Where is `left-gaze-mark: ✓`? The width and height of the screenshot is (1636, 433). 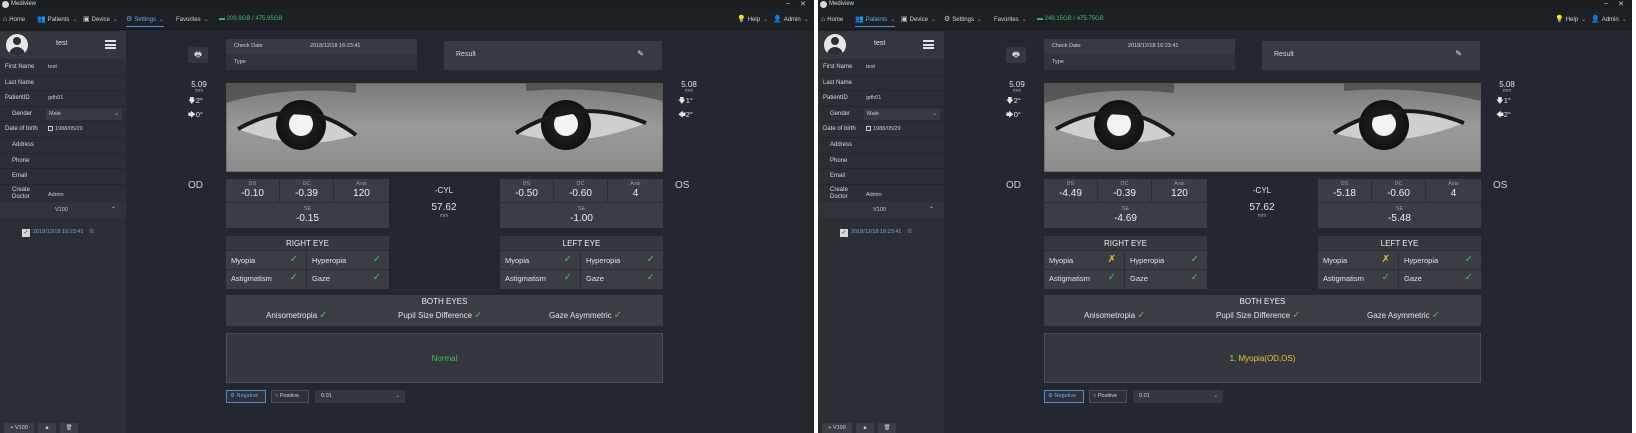 left-gaze-mark: ✓ is located at coordinates (1468, 277).